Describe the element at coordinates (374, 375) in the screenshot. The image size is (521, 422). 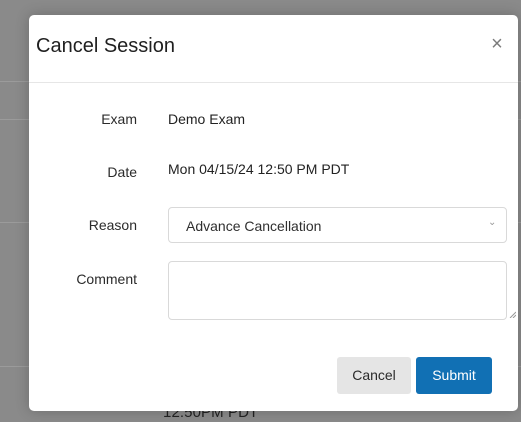
I see `cancel-button: Cancel` at that location.